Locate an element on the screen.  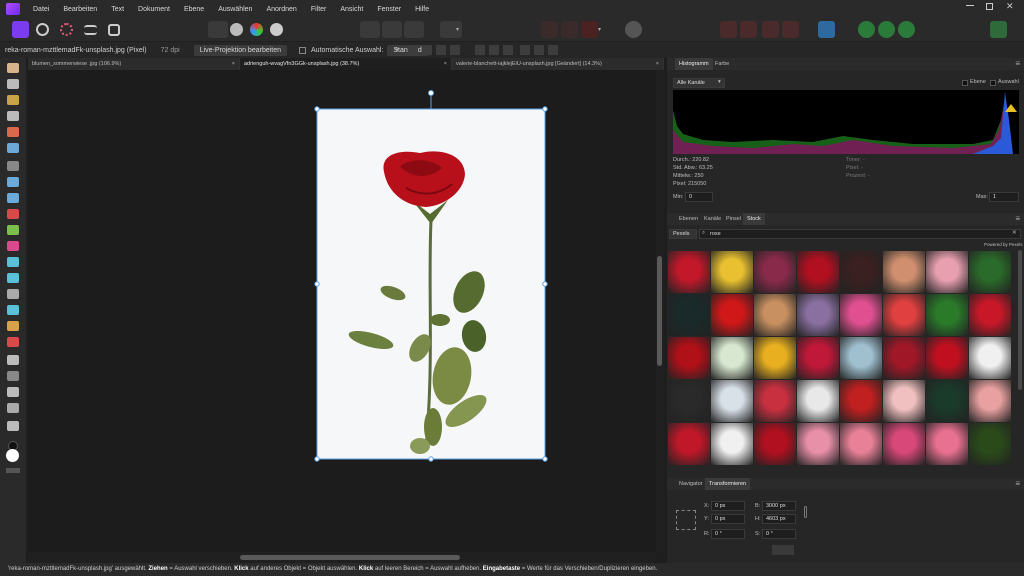
color-replace-tool-icon is located at coordinates (13, 230).